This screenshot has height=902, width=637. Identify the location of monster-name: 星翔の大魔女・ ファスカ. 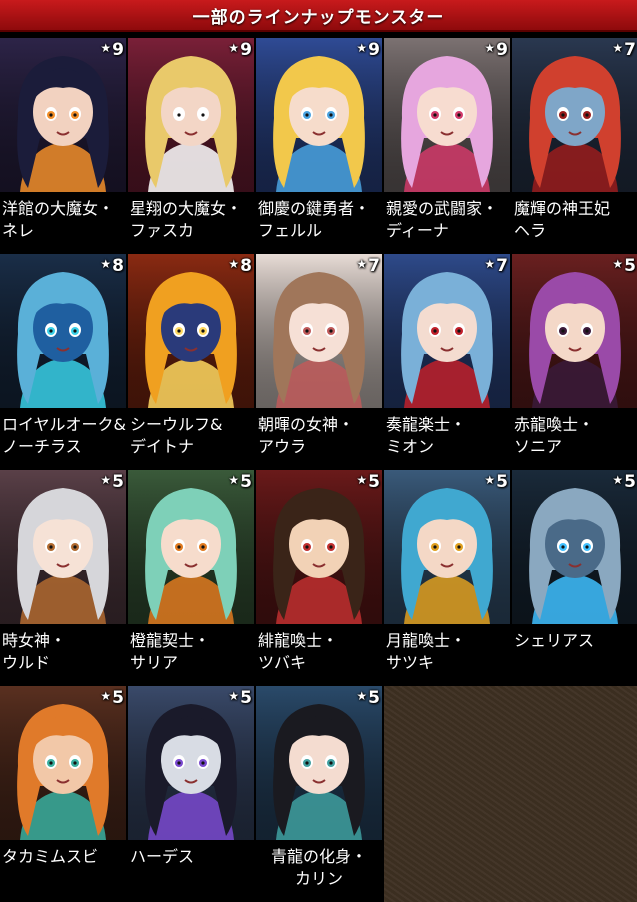
(186, 219).